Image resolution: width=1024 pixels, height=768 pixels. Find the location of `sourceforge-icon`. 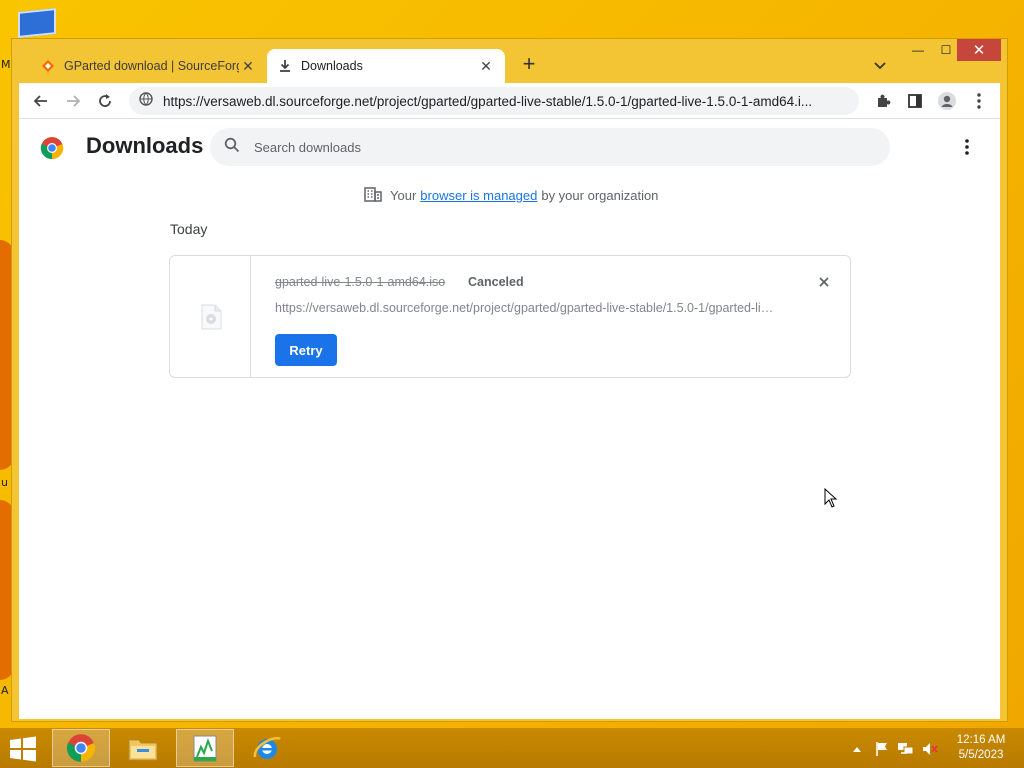

sourceforge-icon is located at coordinates (48, 66).